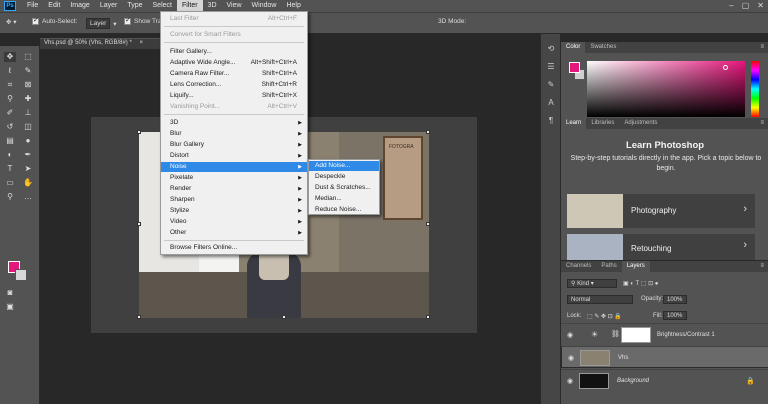 This screenshot has height=404, width=768. Describe the element at coordinates (234, 35) in the screenshot. I see `menu-item-convert-smart-filters: Convert for Smart Filters` at that location.